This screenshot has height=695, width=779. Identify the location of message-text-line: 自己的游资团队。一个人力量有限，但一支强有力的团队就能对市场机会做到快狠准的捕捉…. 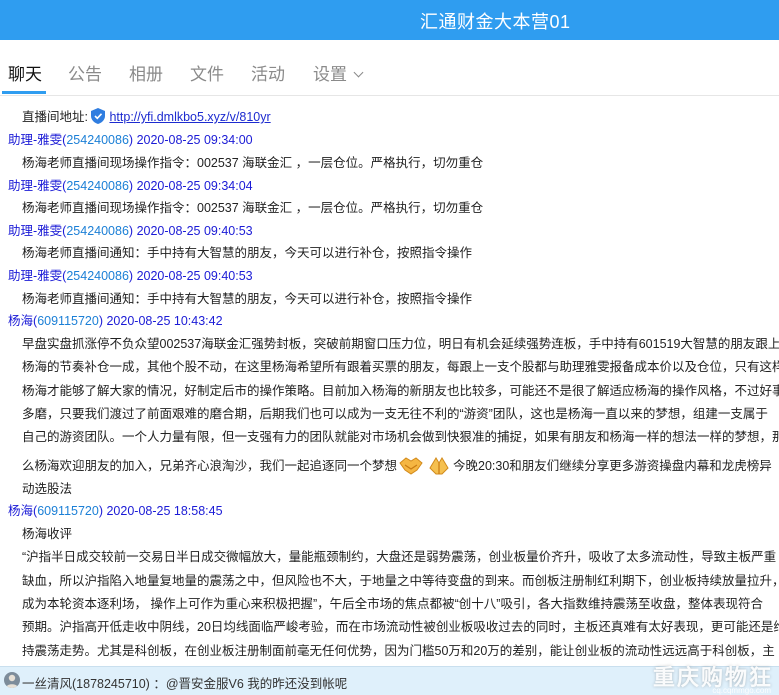
(400, 437).